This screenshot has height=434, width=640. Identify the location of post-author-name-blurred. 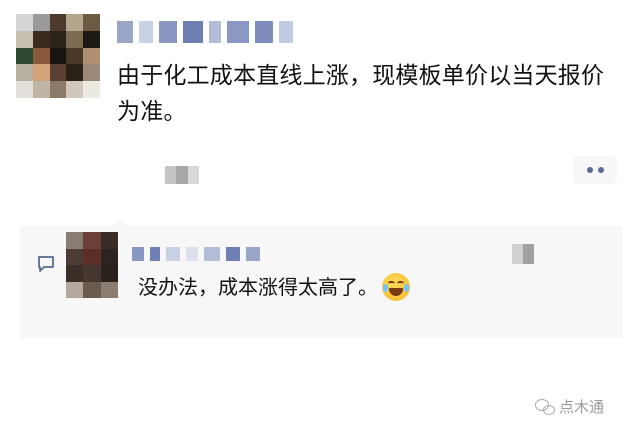
(212, 32).